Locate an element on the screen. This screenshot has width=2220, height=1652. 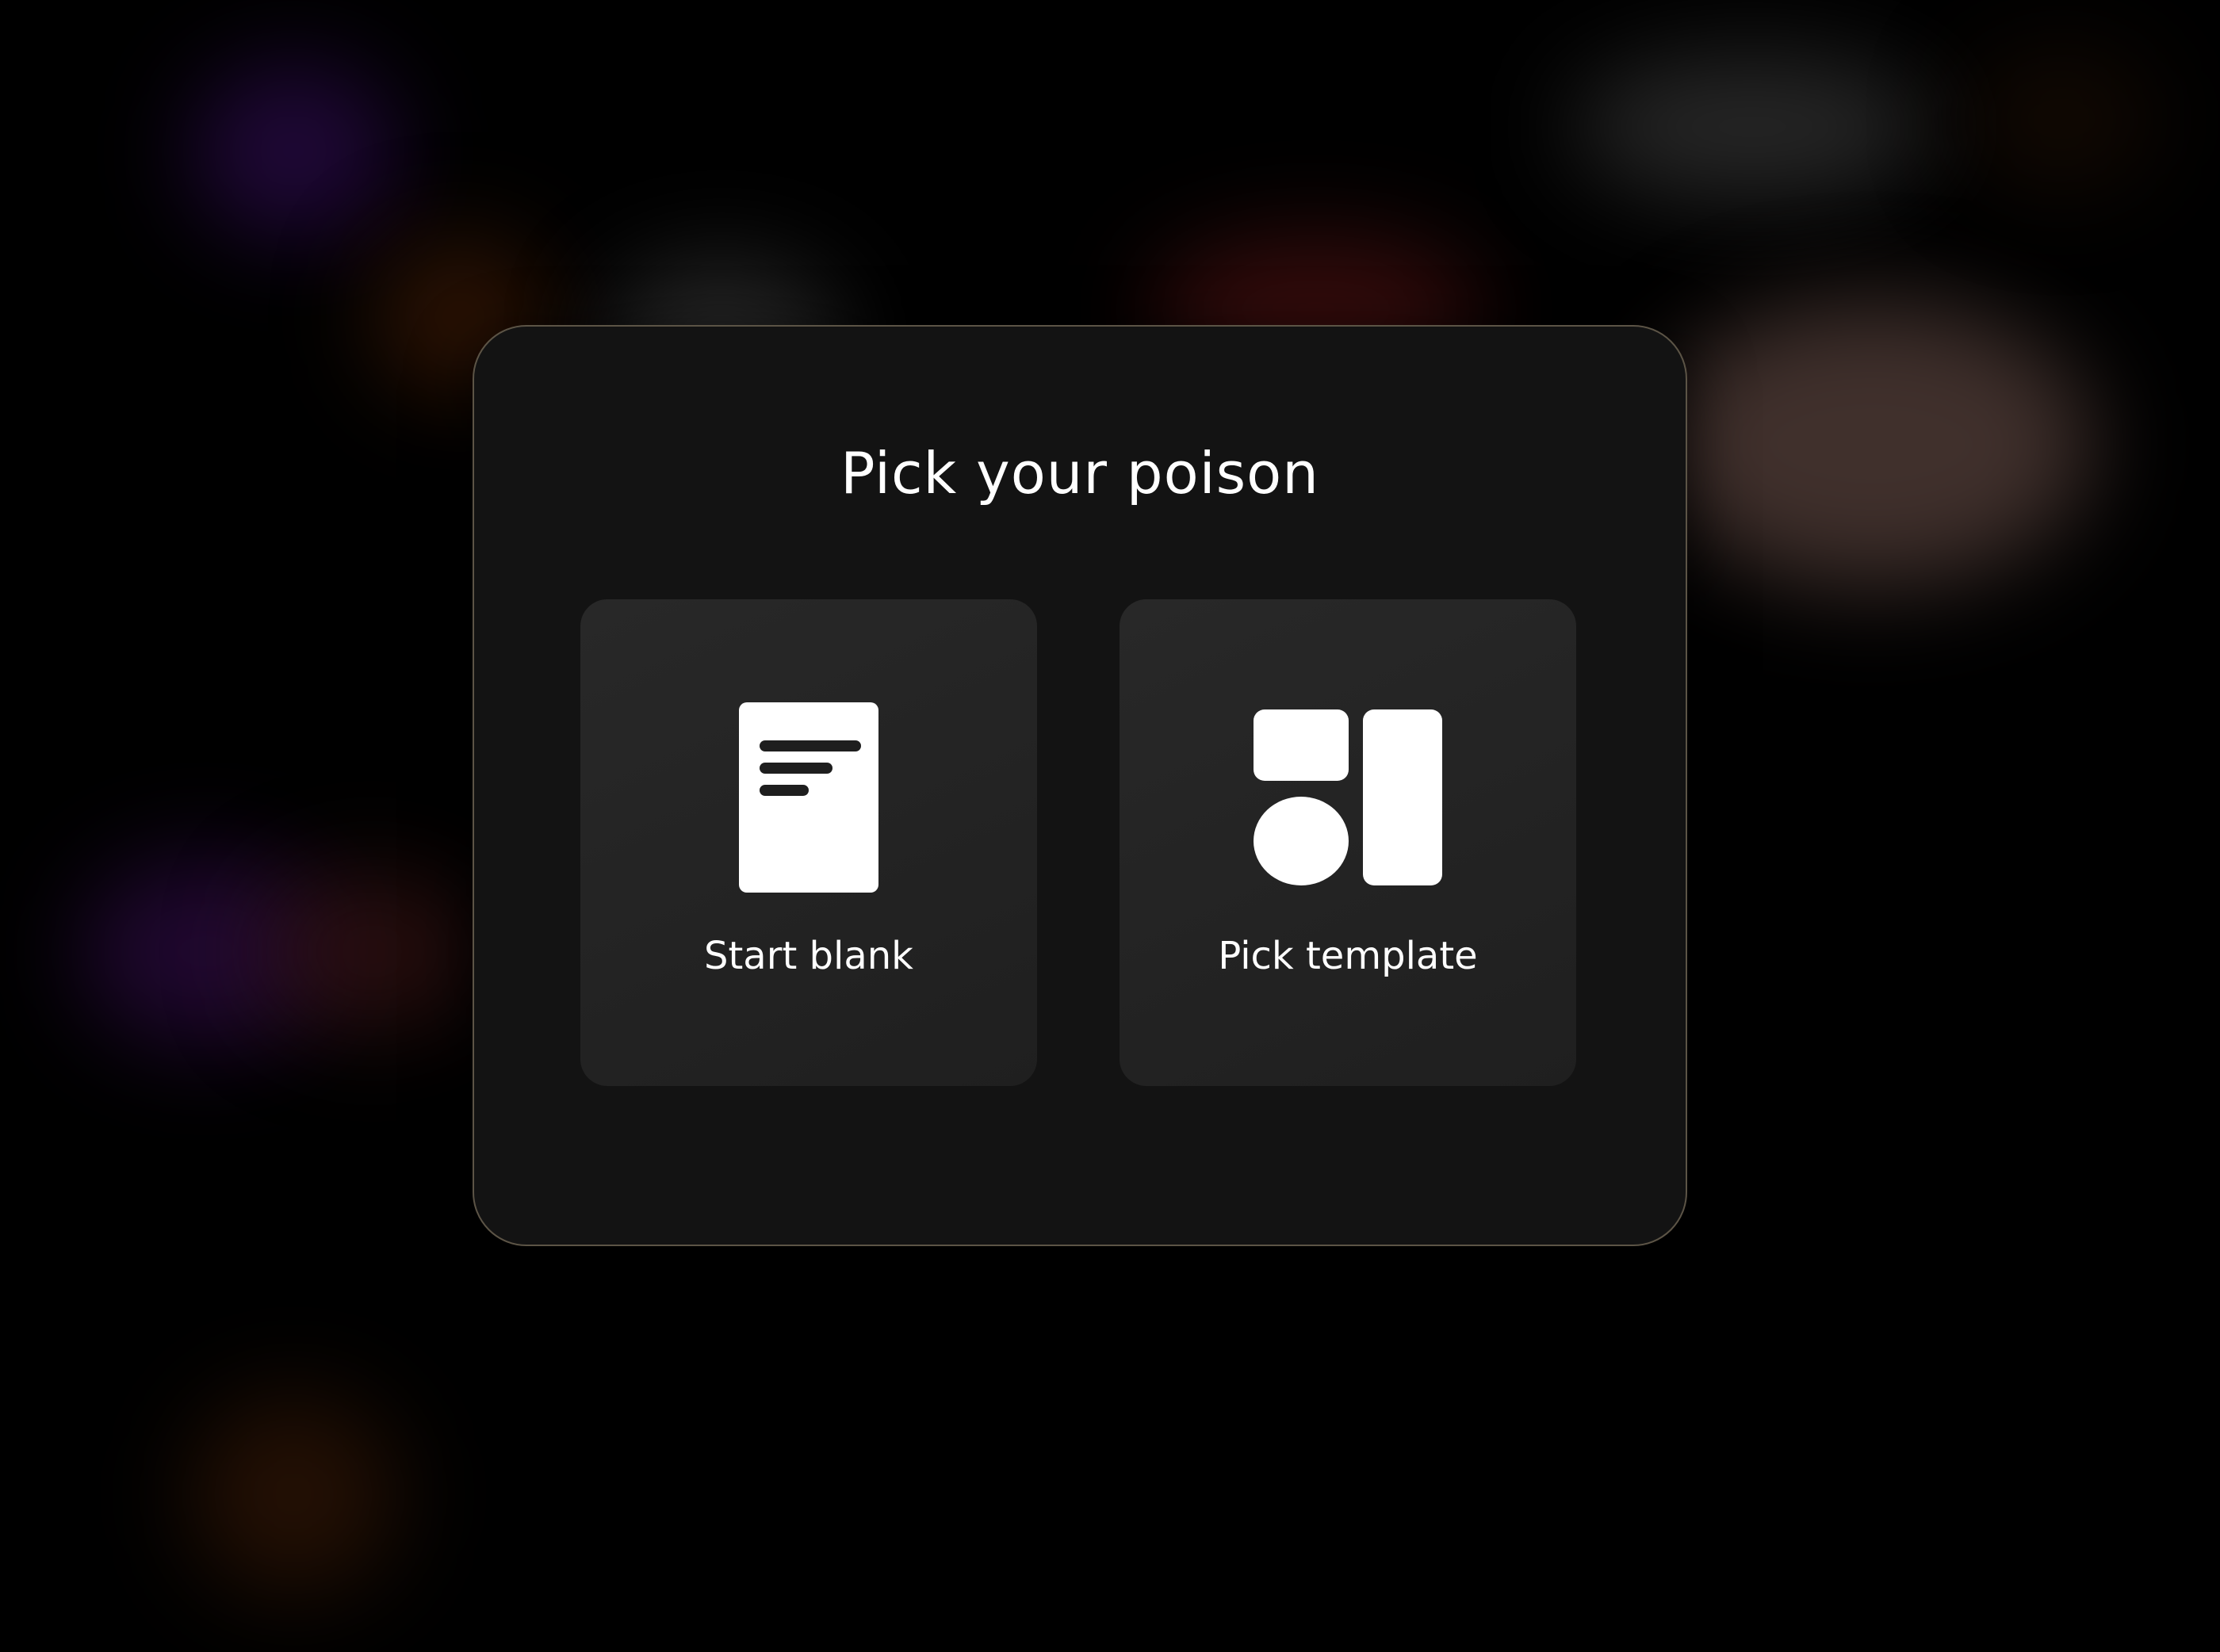
document-icon-svg is located at coordinates (808, 797).